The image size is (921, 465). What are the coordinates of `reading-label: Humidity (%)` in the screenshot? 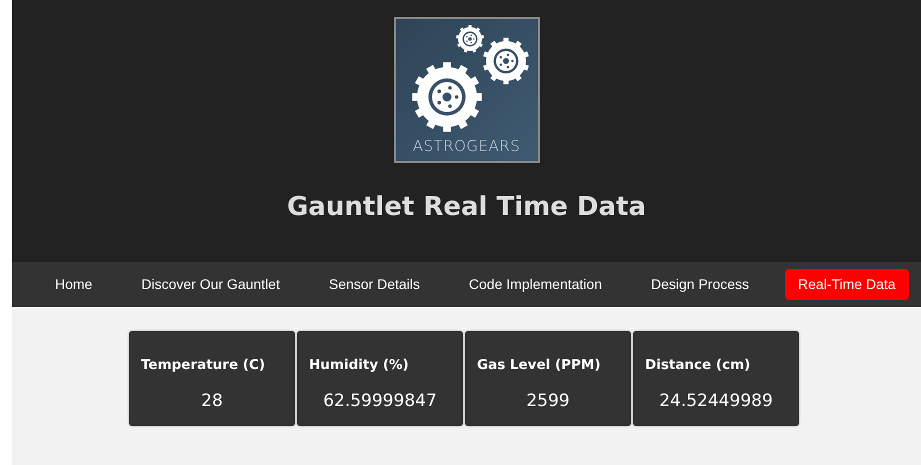 It's located at (359, 365).